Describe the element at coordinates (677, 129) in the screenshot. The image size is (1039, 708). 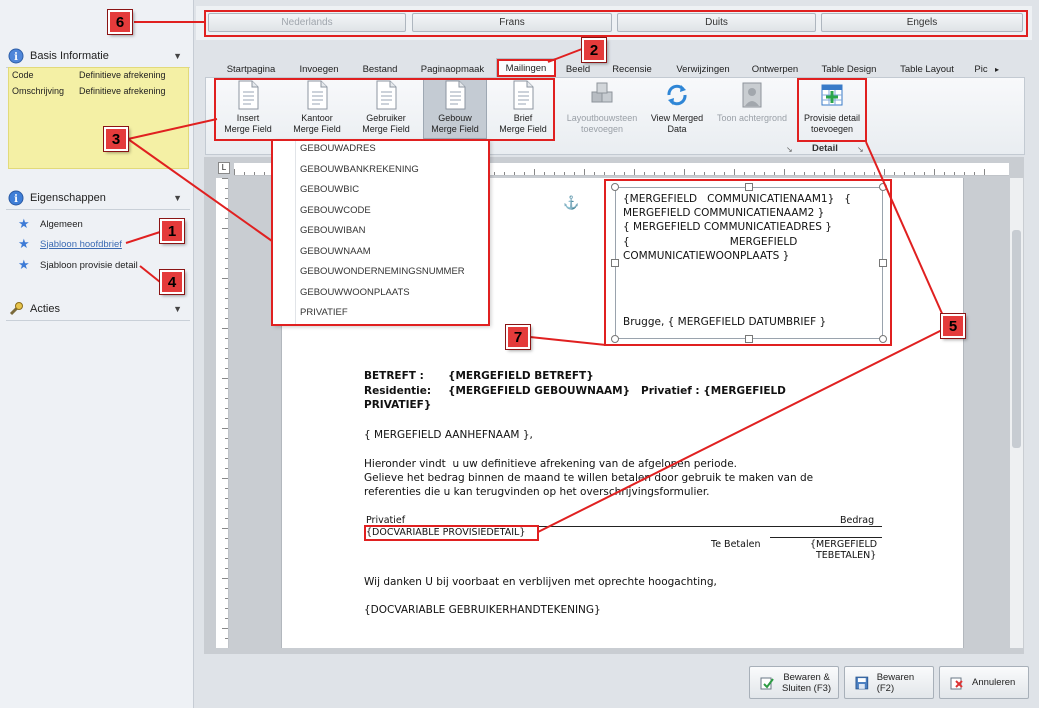
I see `button-label: Data` at that location.